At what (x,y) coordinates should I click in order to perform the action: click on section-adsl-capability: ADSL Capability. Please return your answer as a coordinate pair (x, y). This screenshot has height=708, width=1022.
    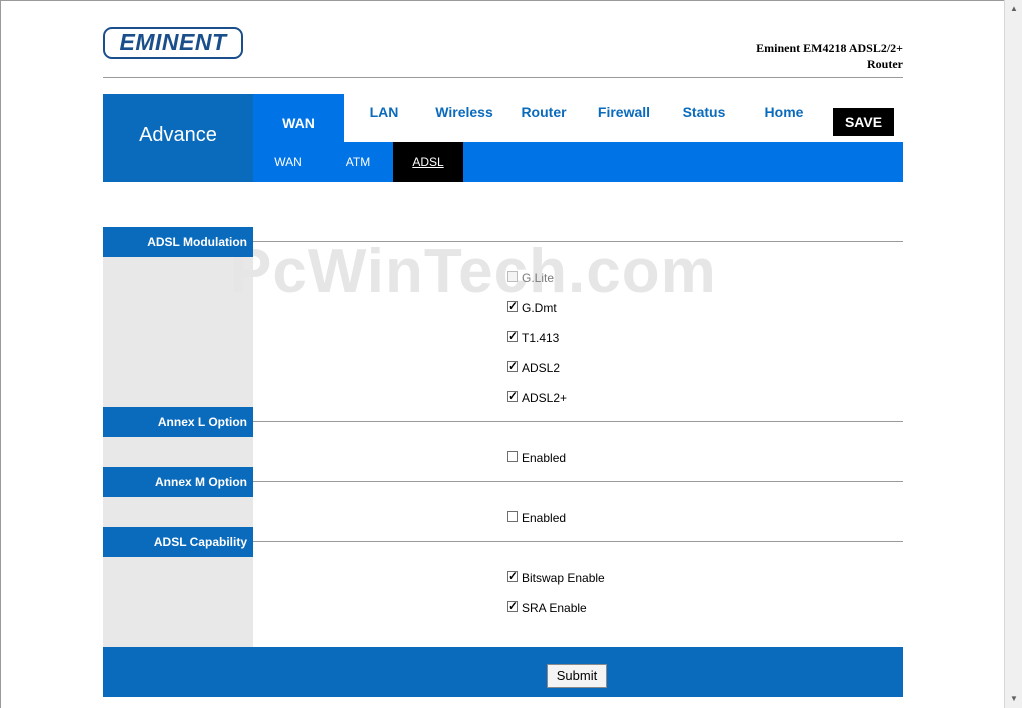
    Looking at the image, I should click on (178, 542).